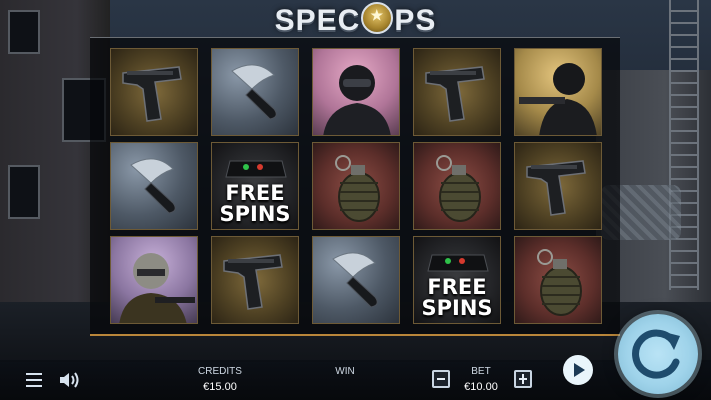 Image resolution: width=711 pixels, height=400 pixels. I want to click on game-logo: SPEC PS, so click(355, 20).